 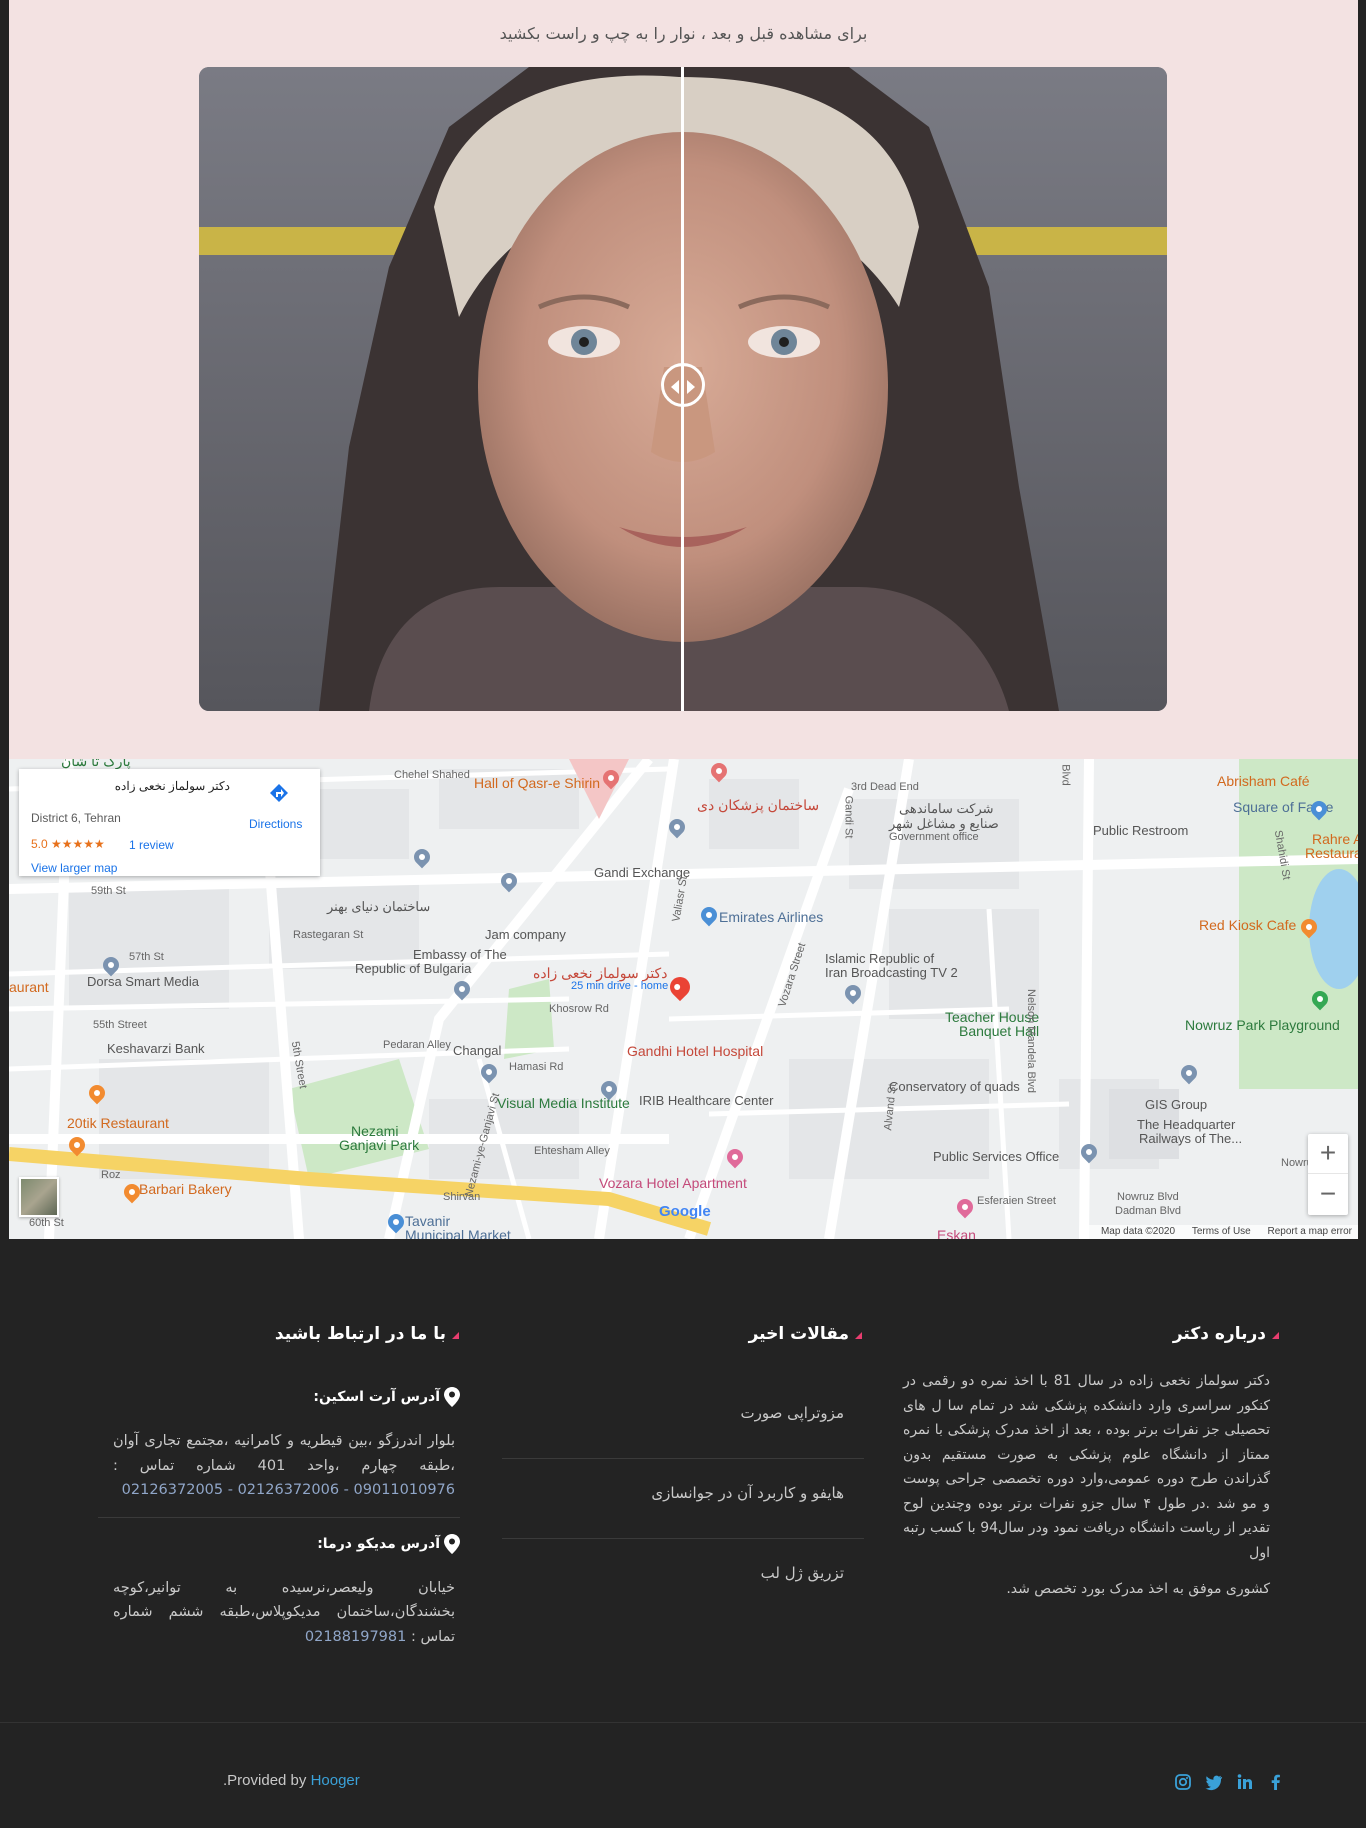 What do you see at coordinates (946, 808) in the screenshot?
I see `map-label: شرکت ساماندهی` at bounding box center [946, 808].